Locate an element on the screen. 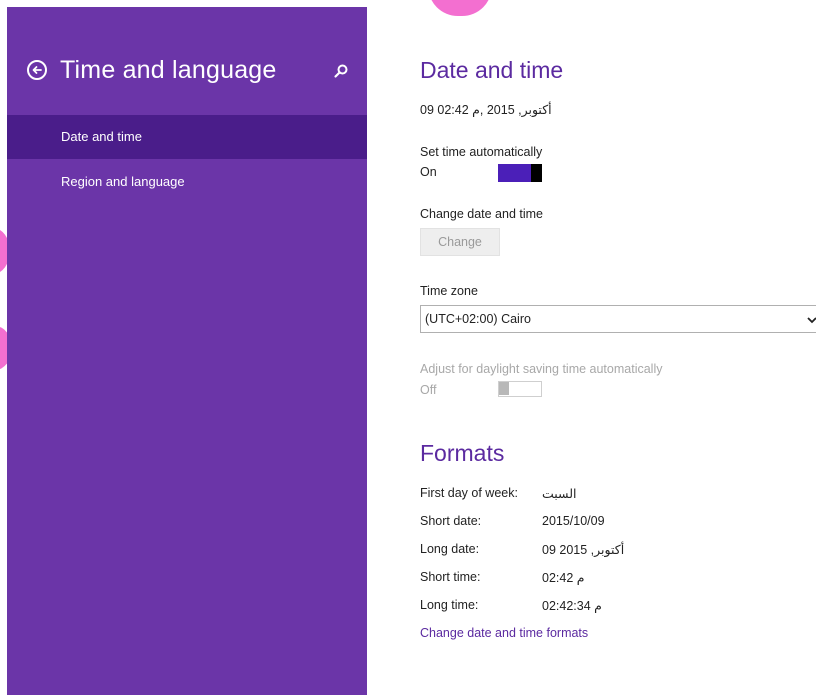  sidebar-item-label: Region and language is located at coordinates (123, 181).